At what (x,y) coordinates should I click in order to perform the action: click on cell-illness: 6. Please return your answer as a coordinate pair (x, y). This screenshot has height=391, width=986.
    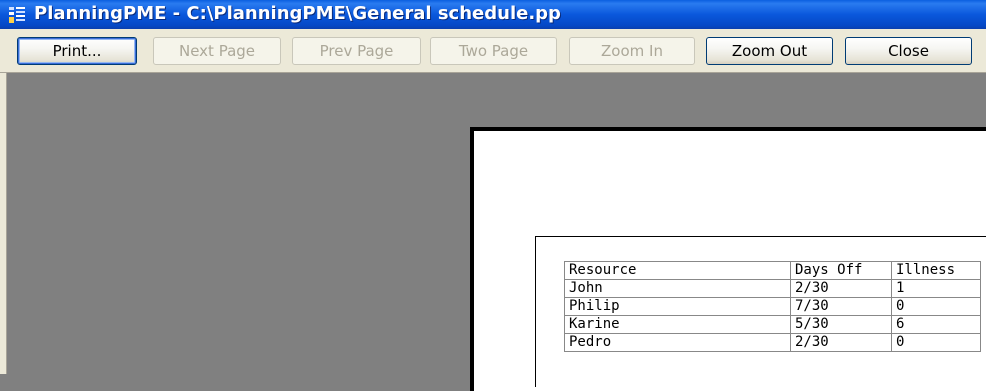
    Looking at the image, I should click on (936, 324).